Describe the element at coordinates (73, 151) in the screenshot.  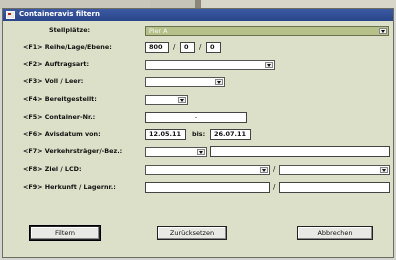
I see `verkehrstraeger-label: <F7> Verkehrsträger/-Bez.:` at that location.